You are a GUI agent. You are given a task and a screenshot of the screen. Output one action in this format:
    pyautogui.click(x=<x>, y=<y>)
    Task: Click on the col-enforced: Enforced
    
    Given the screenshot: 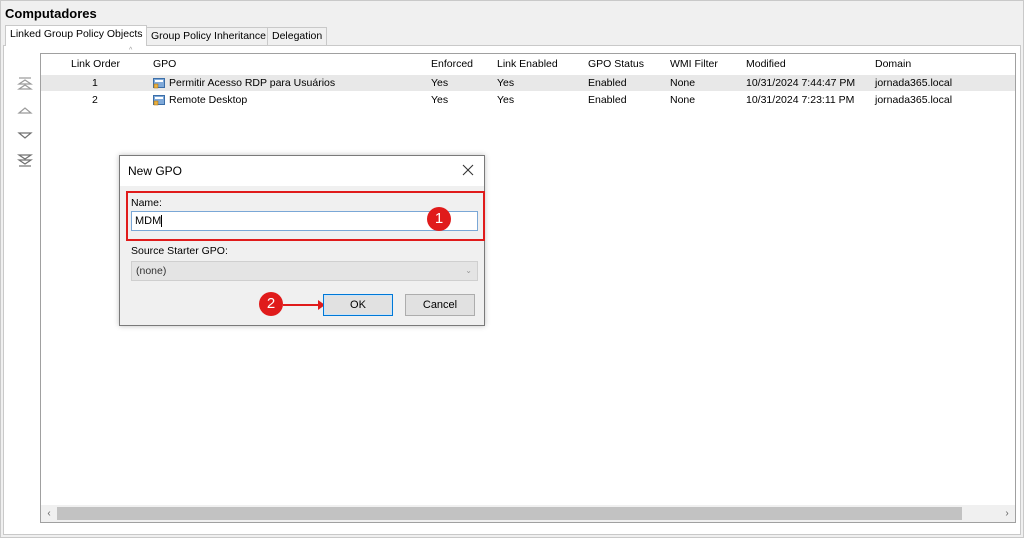 What is the action you would take?
    pyautogui.click(x=452, y=64)
    